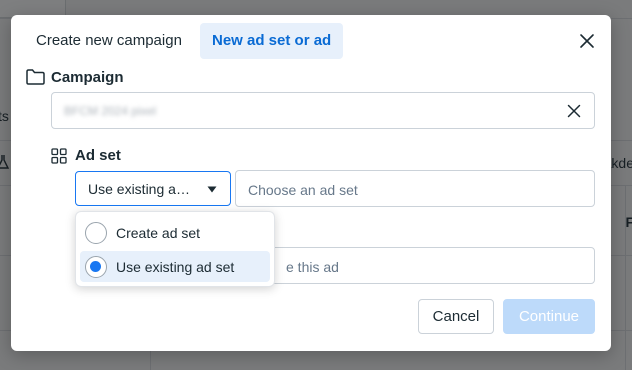 The image size is (632, 370). I want to click on cancel-button: Cancel, so click(456, 316).